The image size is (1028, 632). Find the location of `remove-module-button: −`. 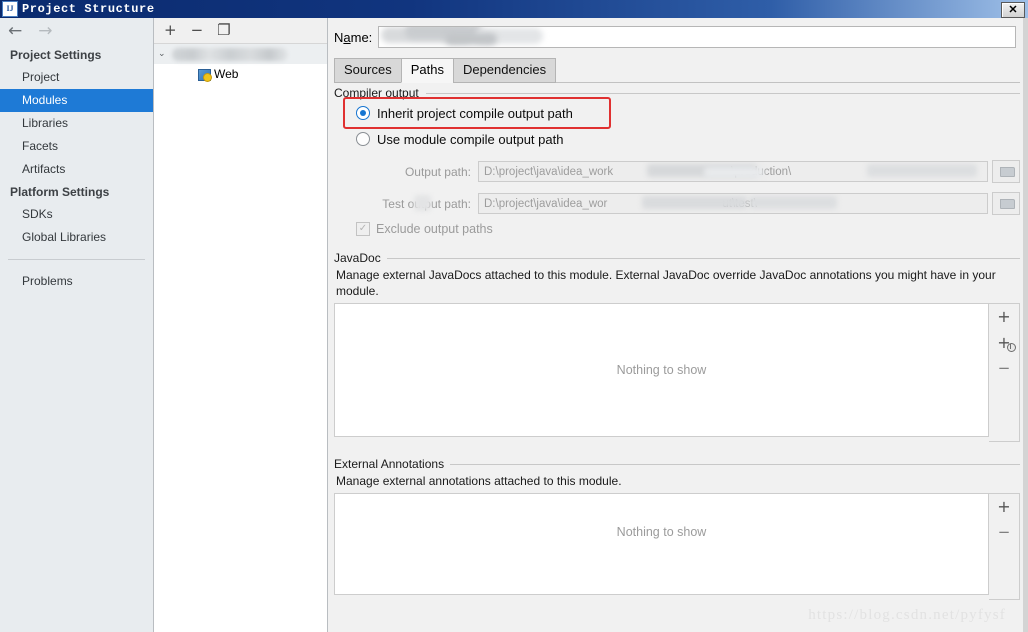

remove-module-button: − is located at coordinates (197, 30).